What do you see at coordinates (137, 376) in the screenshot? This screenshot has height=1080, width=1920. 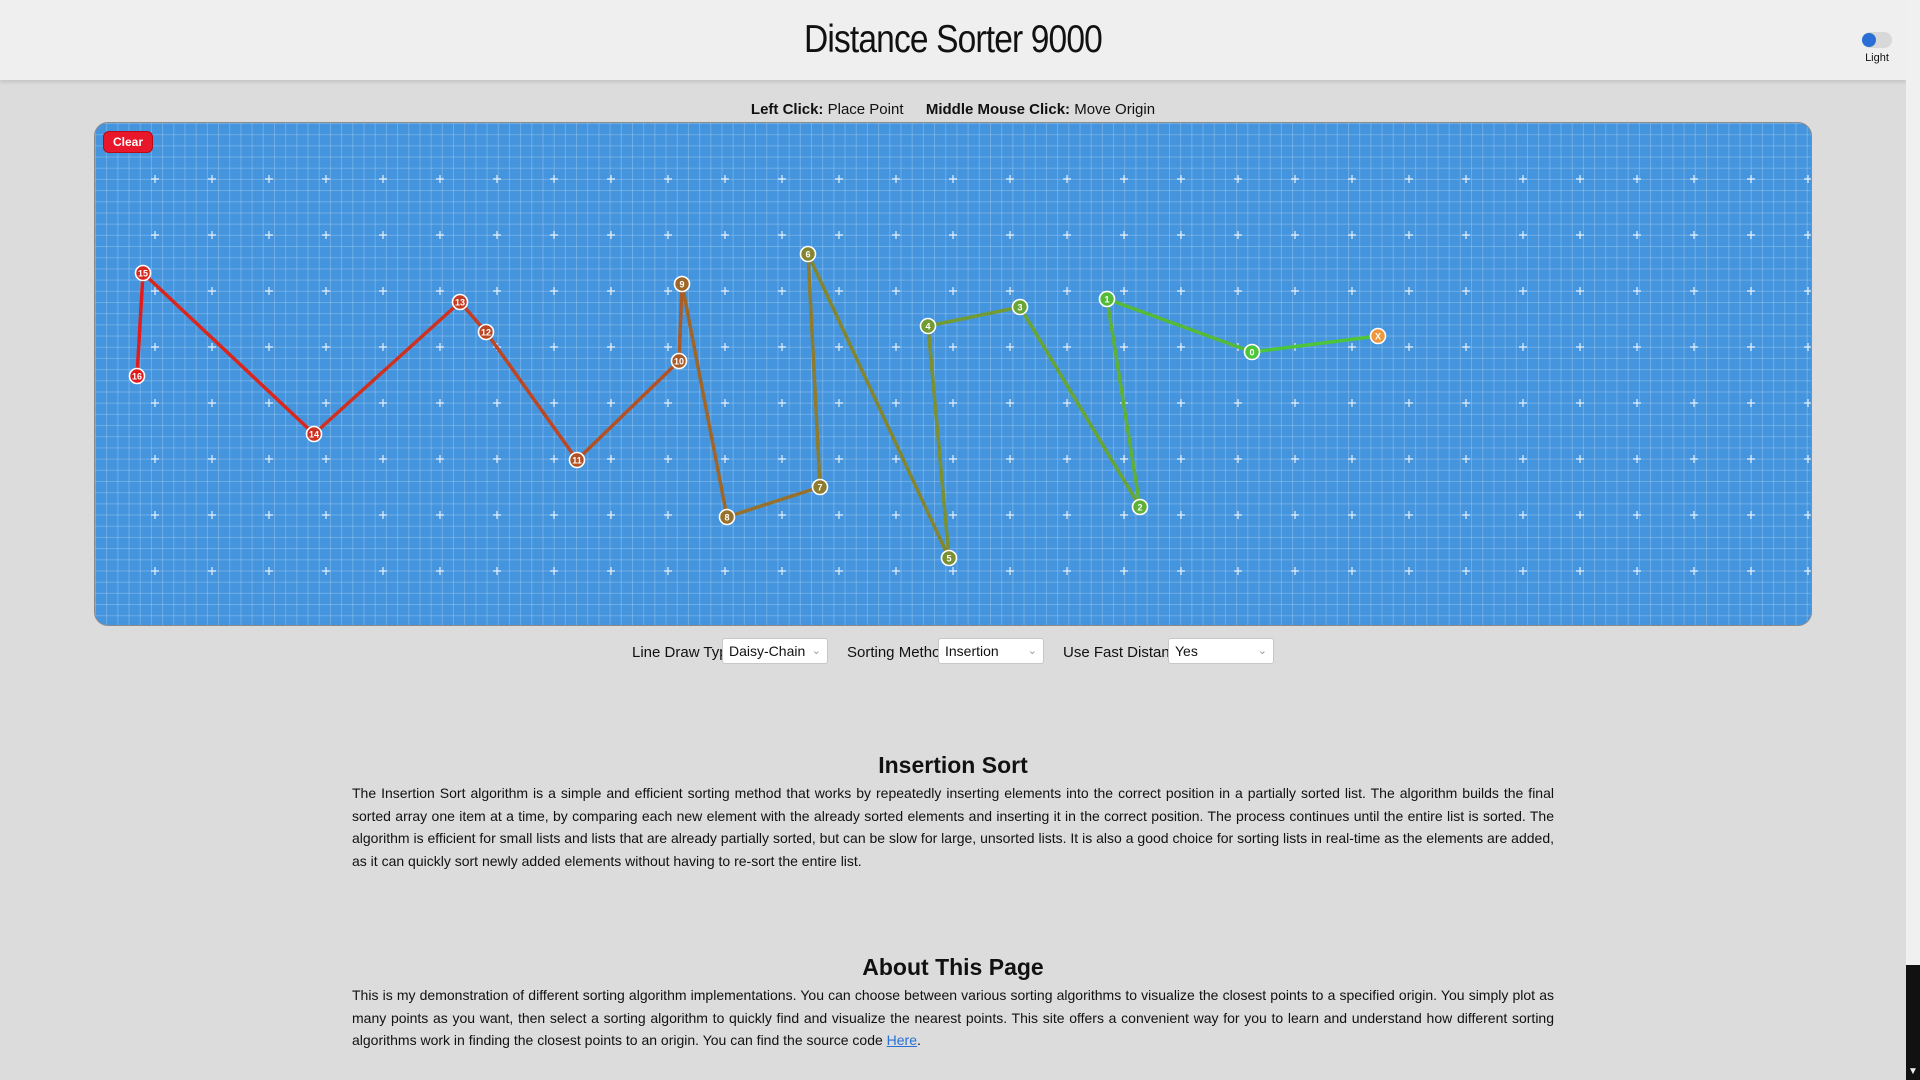 I see `plot-point: 16` at bounding box center [137, 376].